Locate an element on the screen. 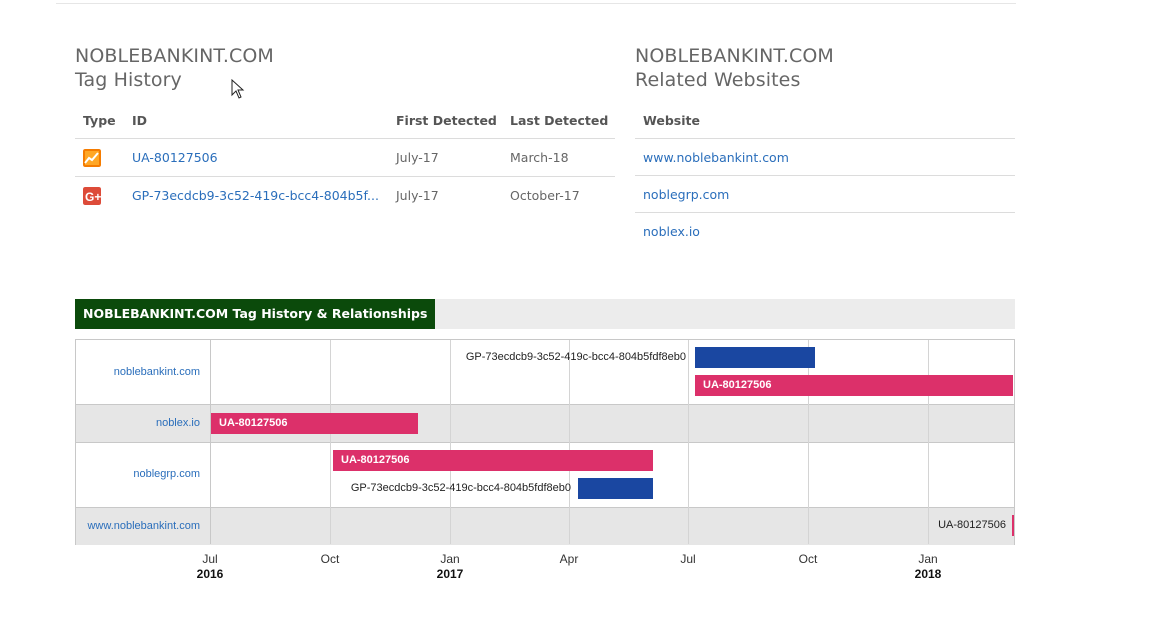 The image size is (1163, 620). axis-tick: Apr is located at coordinates (569, 559).